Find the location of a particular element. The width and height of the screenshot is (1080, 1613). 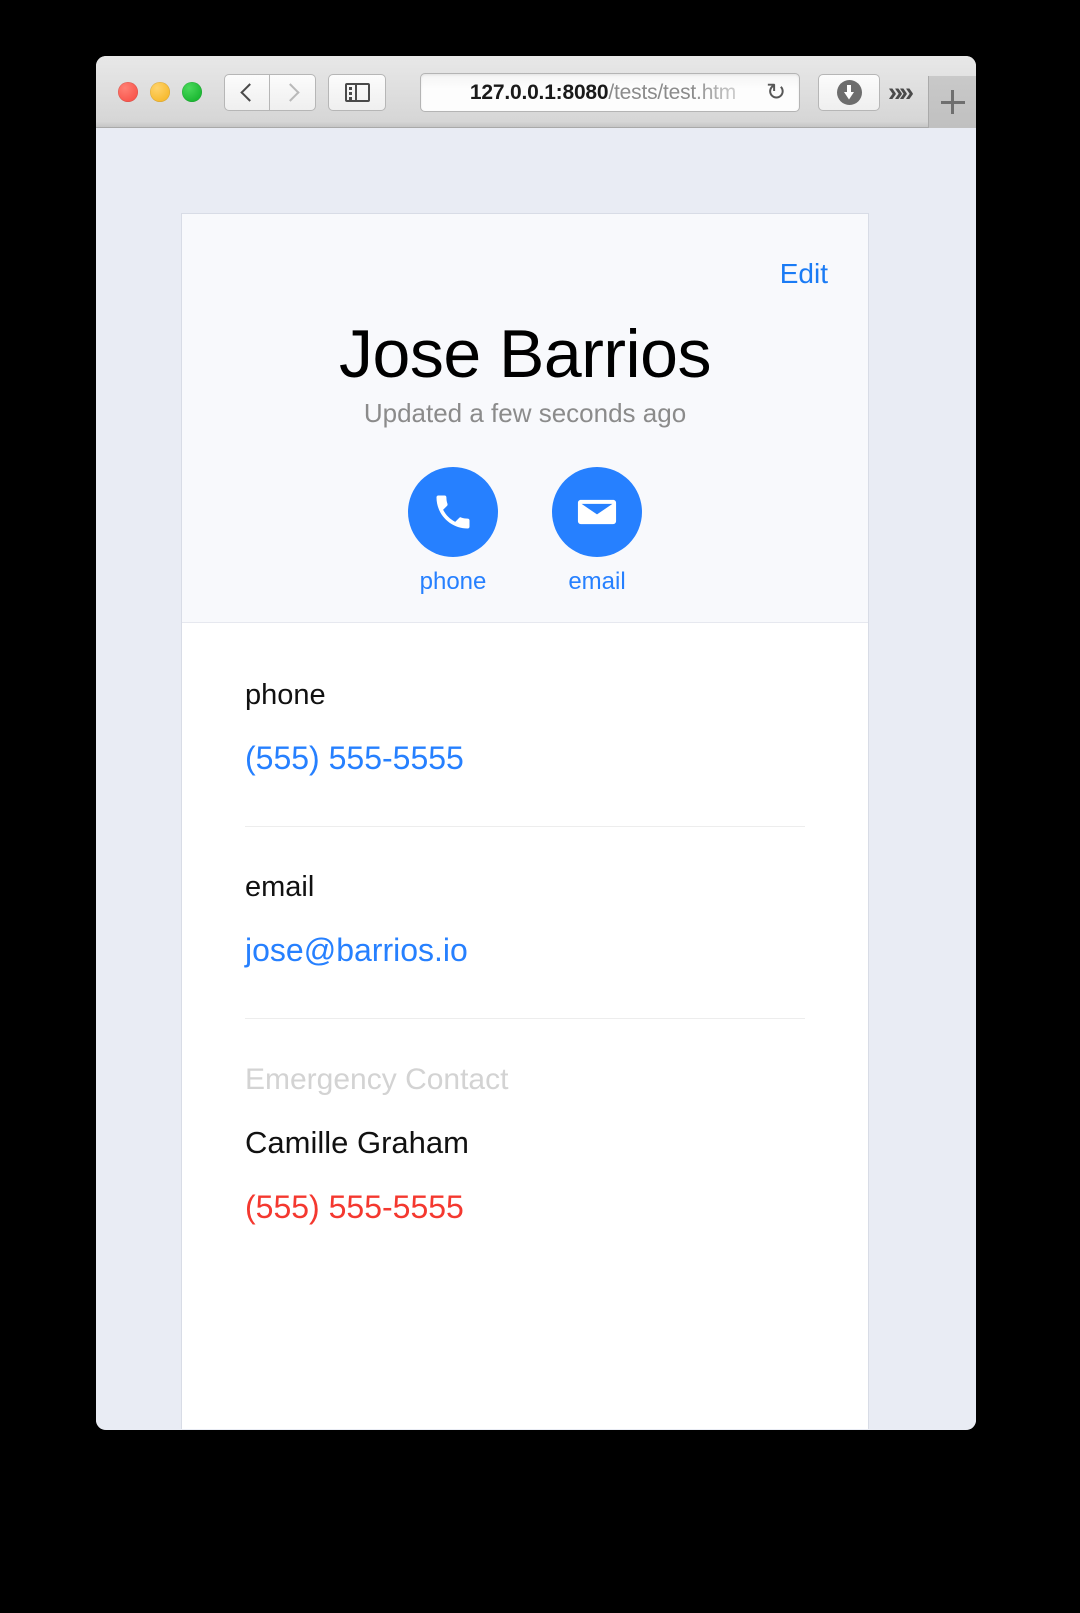

field-phone: phone (555) 555-5555 is located at coordinates (525, 728).